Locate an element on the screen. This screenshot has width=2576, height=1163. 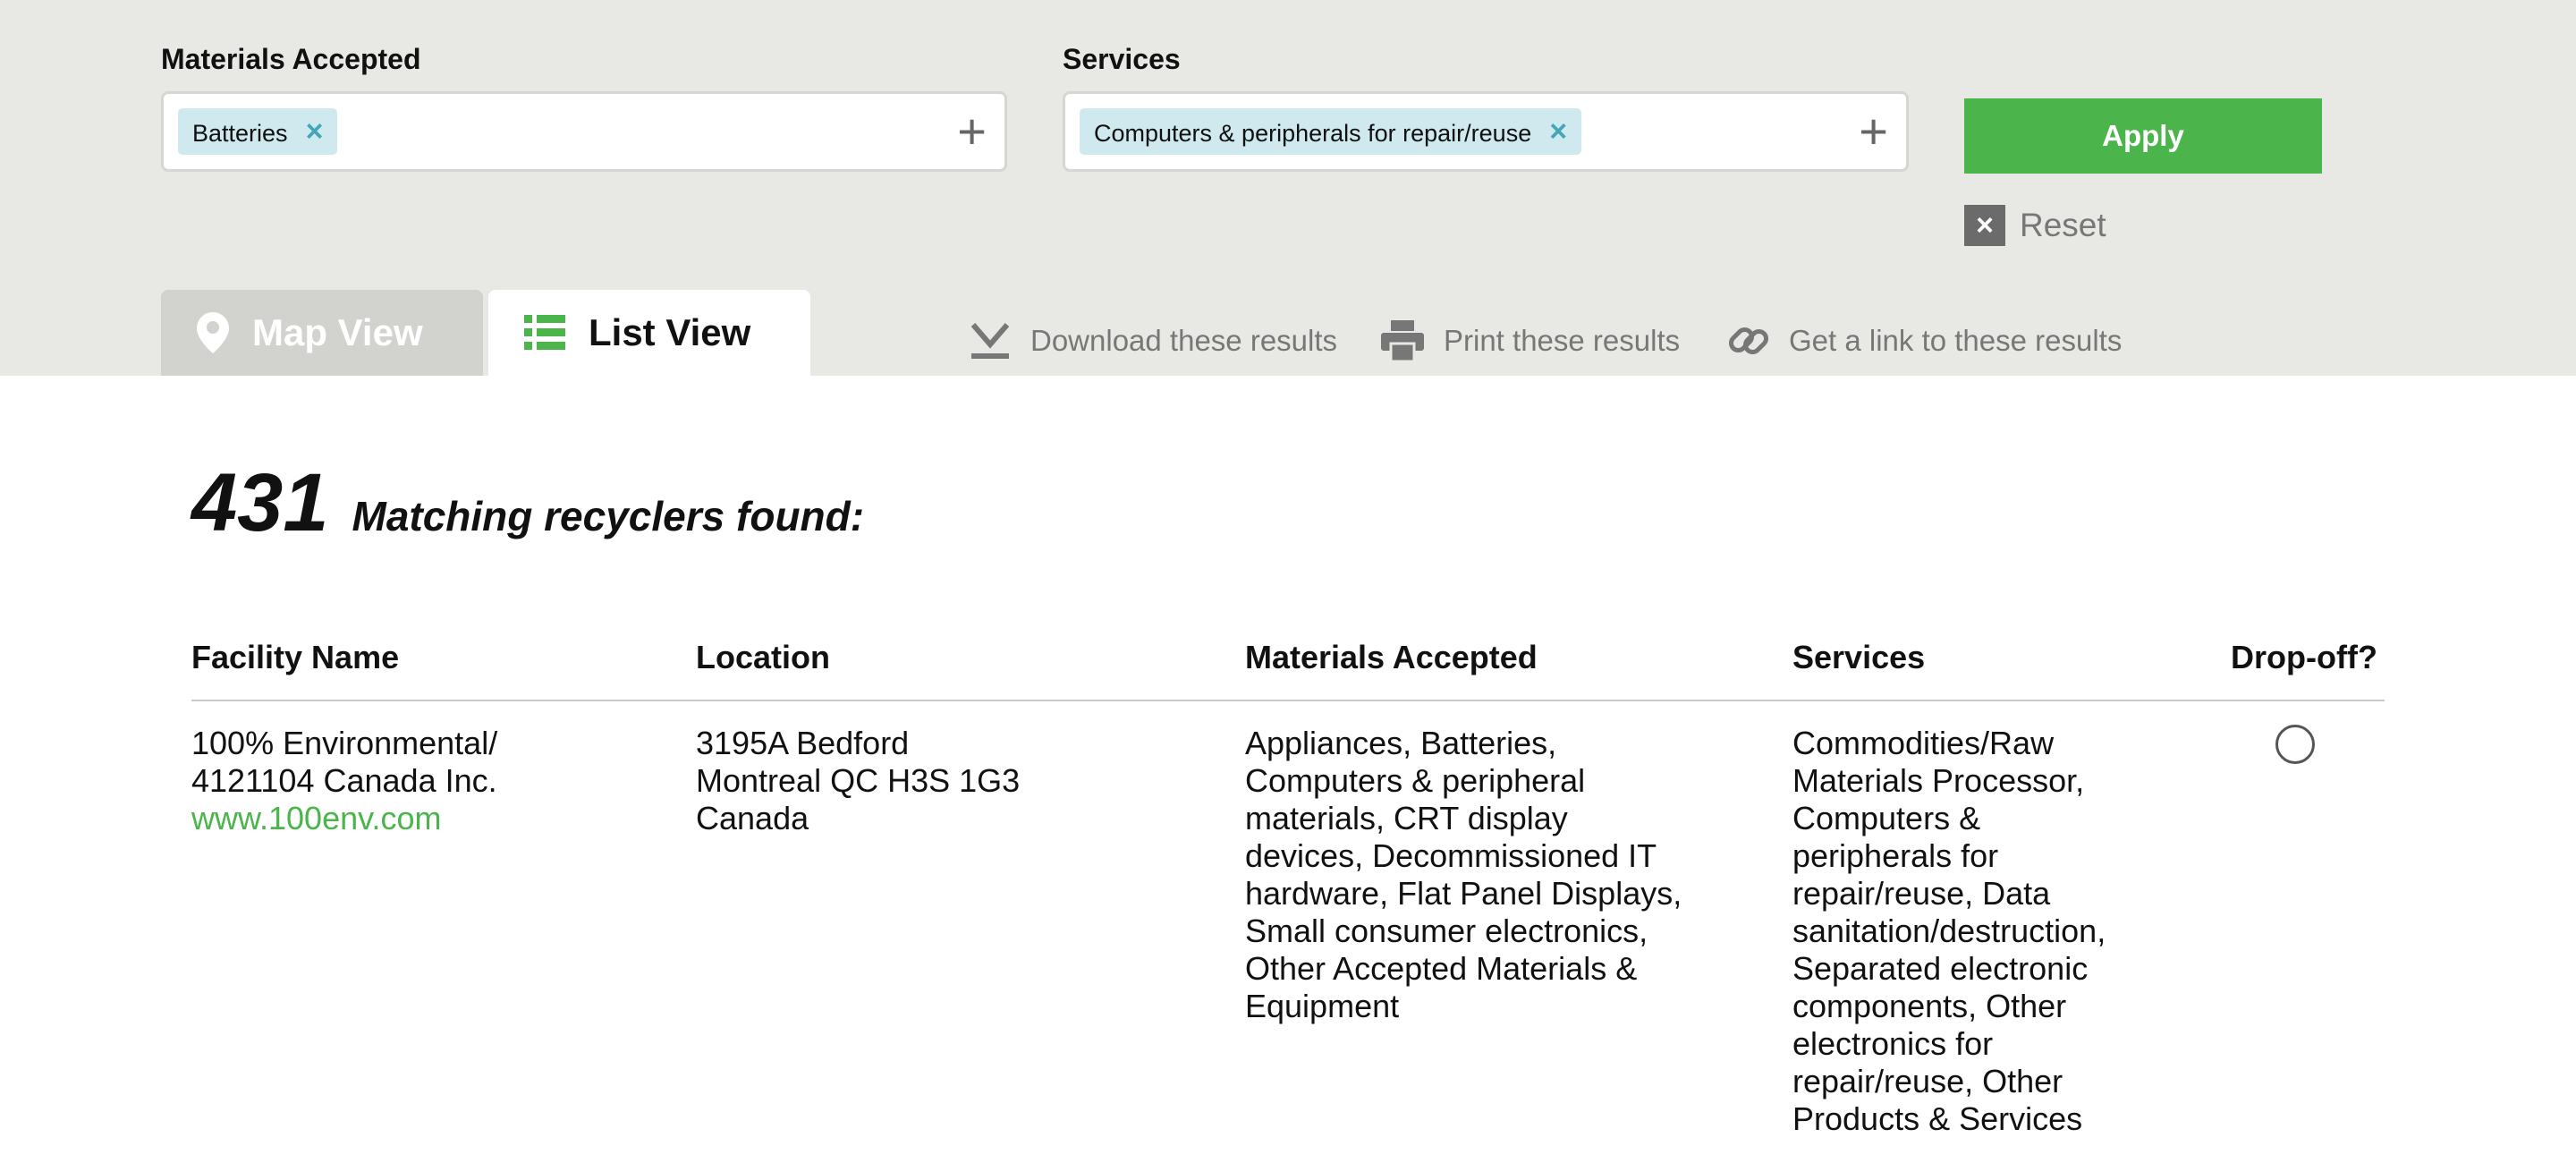
services-filter-label: Services is located at coordinates (1122, 59).